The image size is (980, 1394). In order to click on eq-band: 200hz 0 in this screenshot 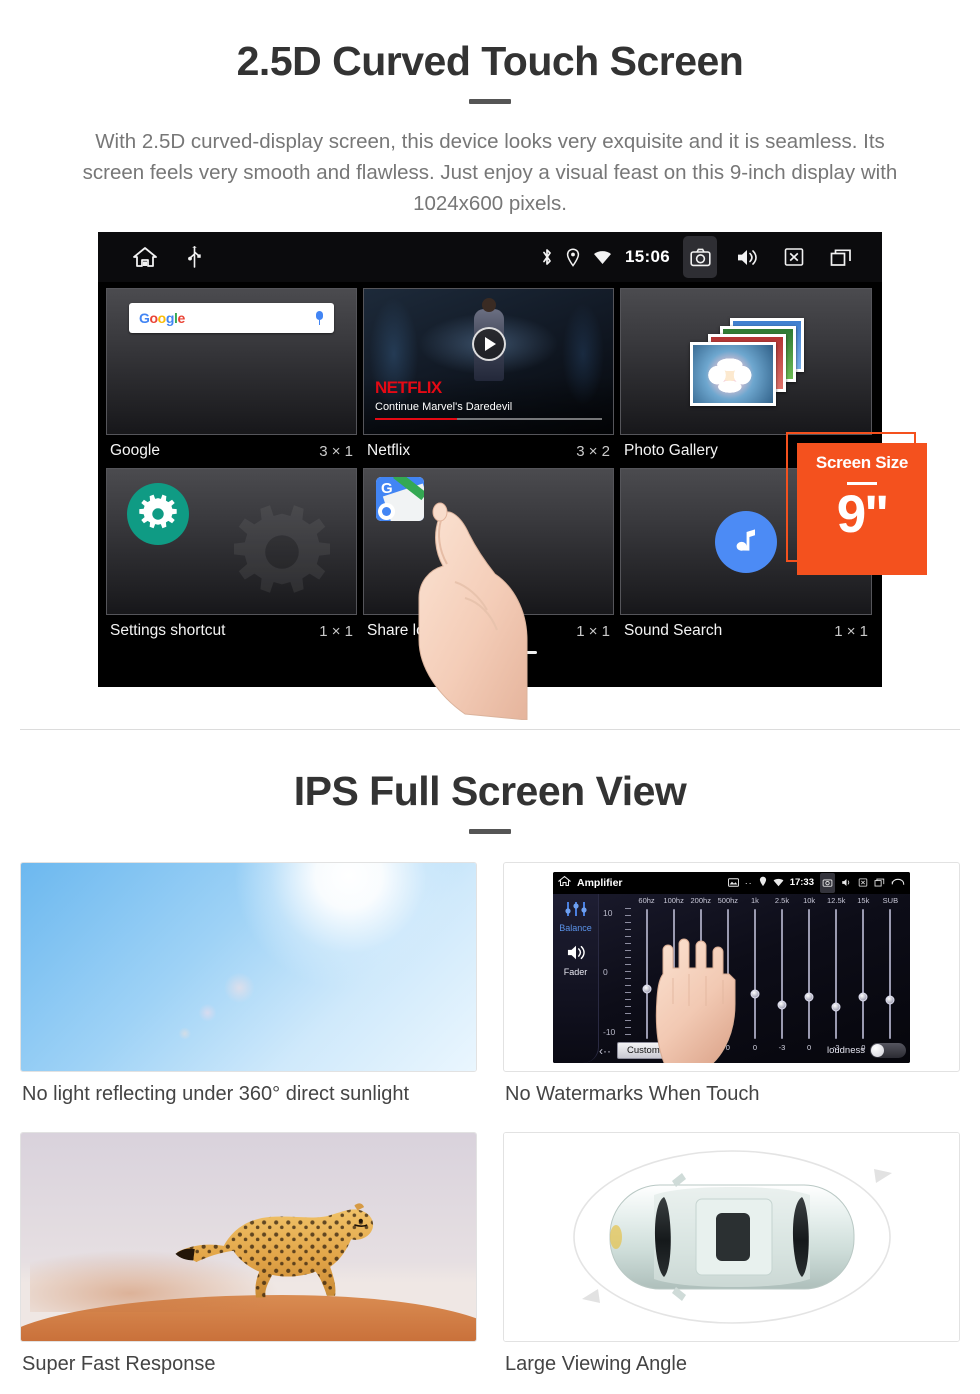, I will do `click(700, 978)`.